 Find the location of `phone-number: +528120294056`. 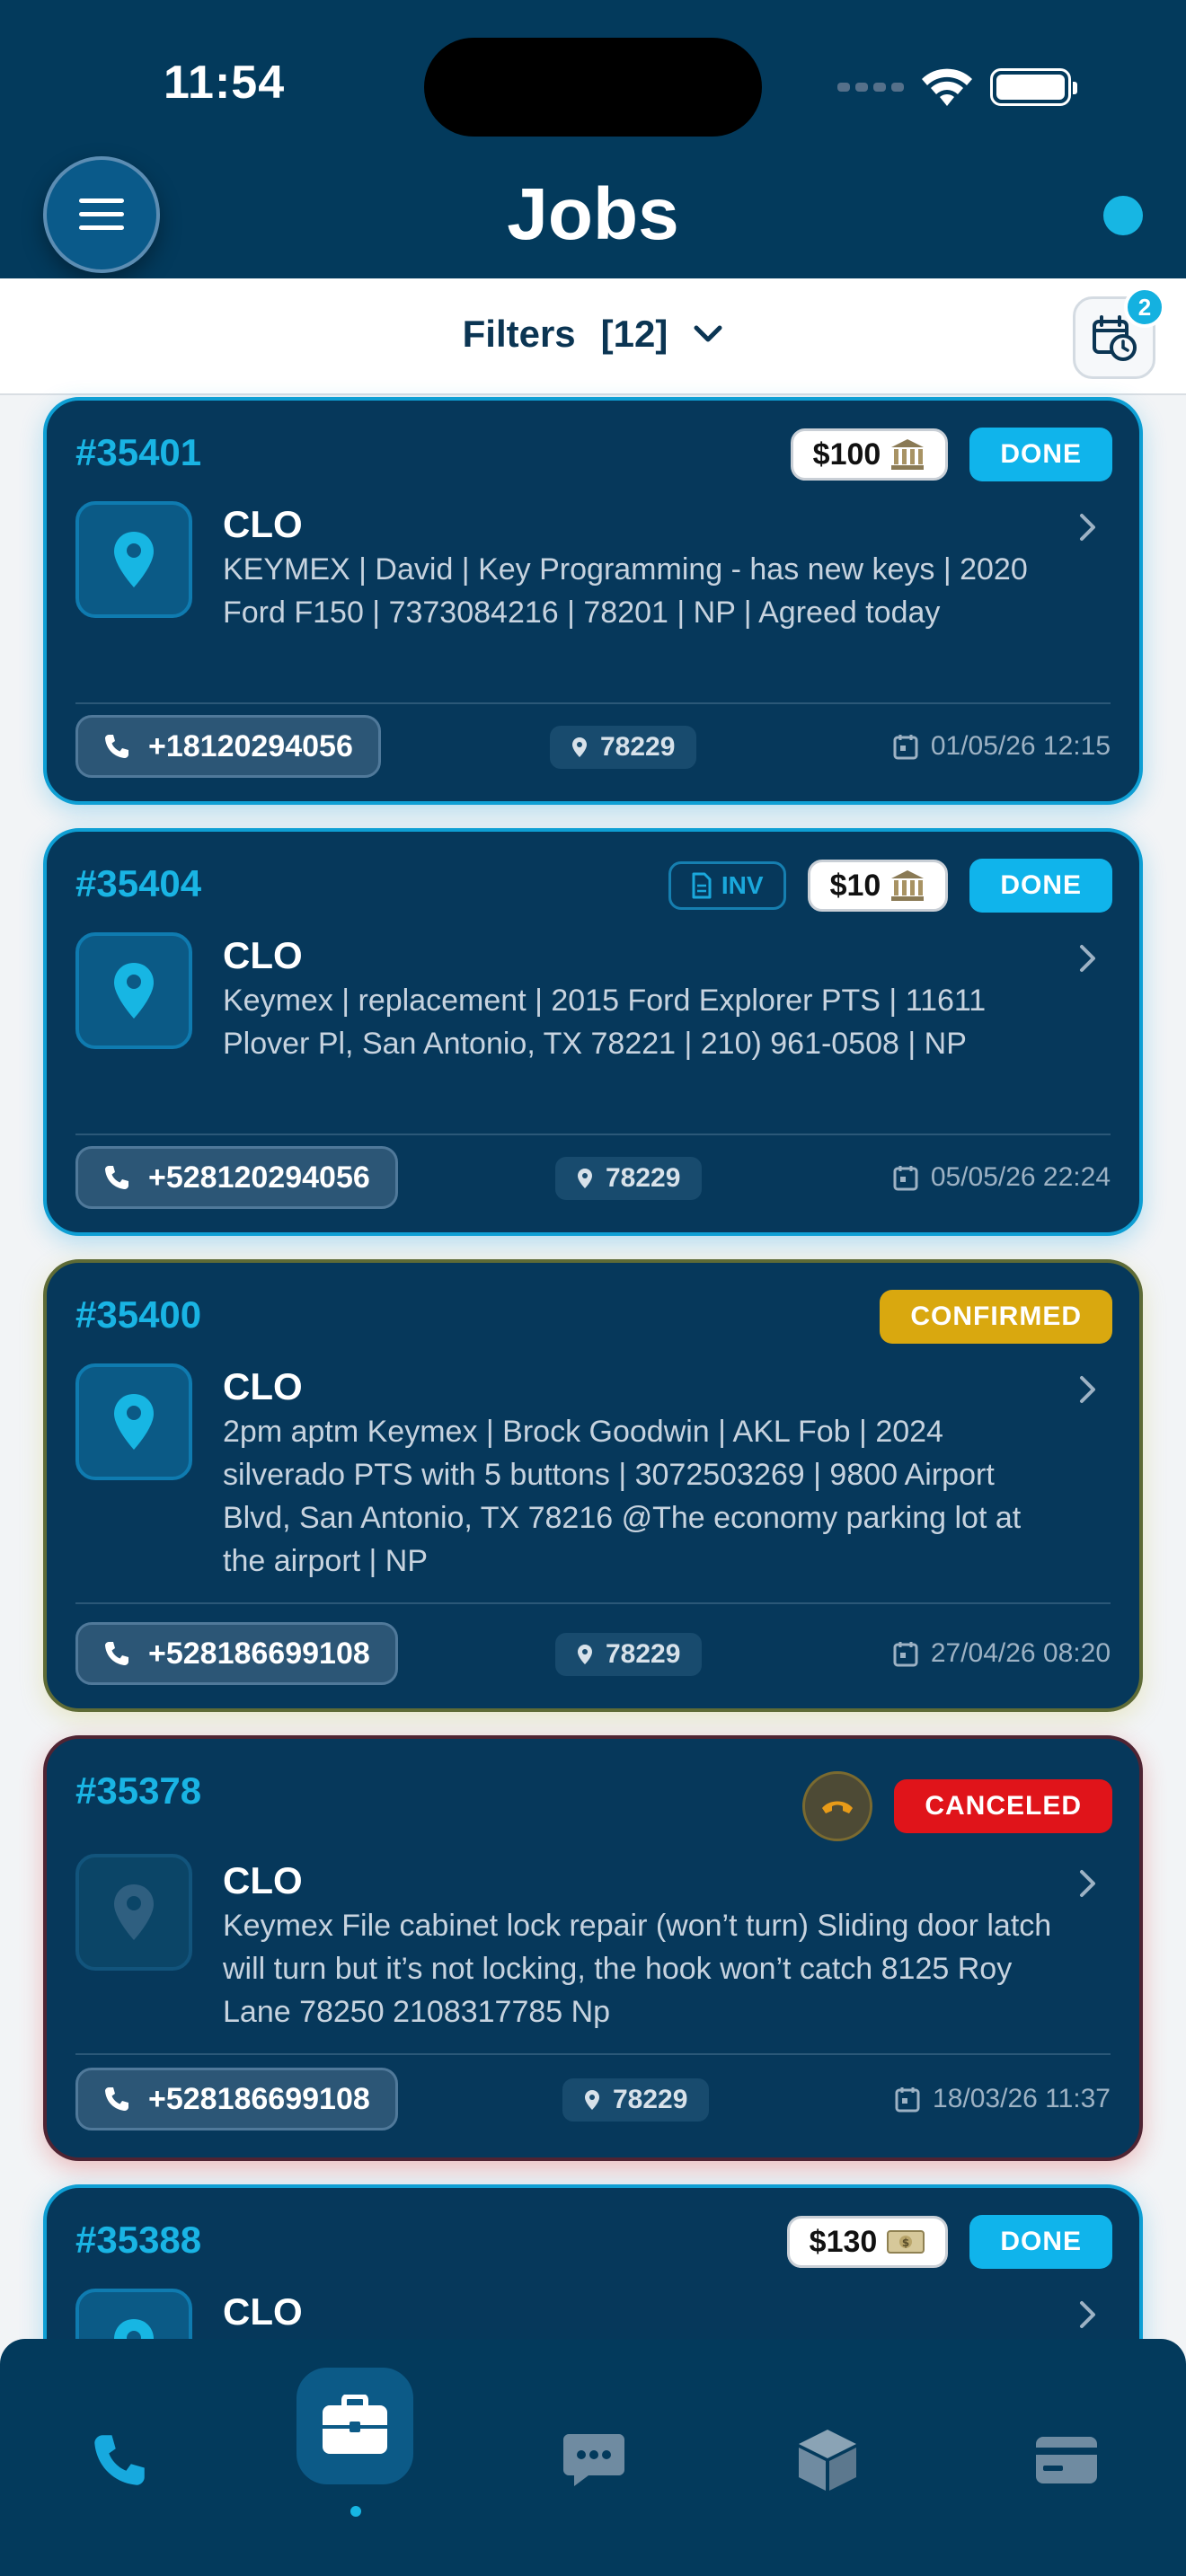

phone-number: +528120294056 is located at coordinates (259, 1177).